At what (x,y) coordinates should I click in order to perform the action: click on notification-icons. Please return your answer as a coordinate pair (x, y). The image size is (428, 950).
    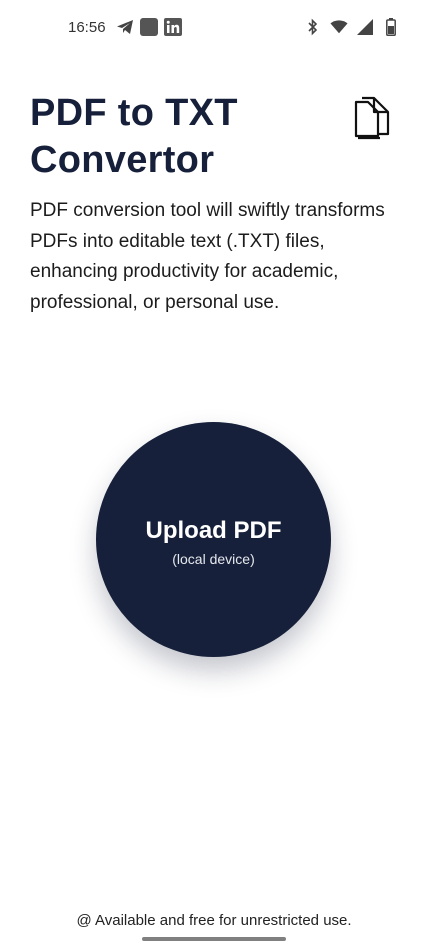
    Looking at the image, I should click on (149, 27).